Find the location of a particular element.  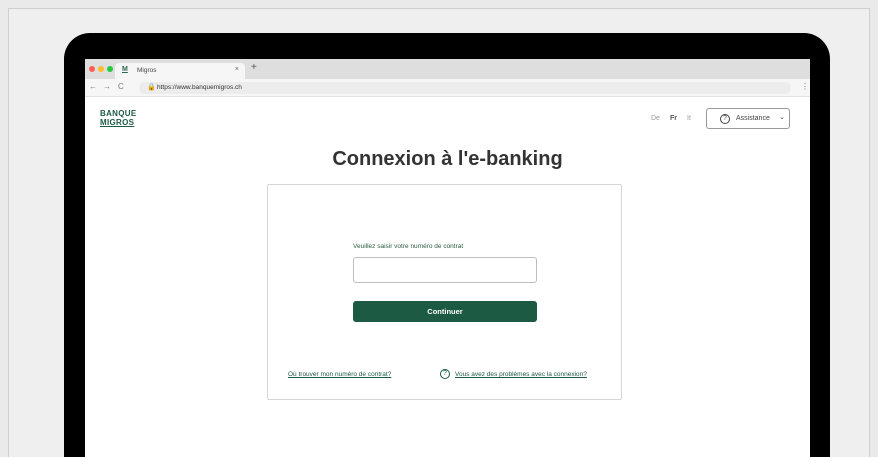

language-it: It is located at coordinates (689, 118).